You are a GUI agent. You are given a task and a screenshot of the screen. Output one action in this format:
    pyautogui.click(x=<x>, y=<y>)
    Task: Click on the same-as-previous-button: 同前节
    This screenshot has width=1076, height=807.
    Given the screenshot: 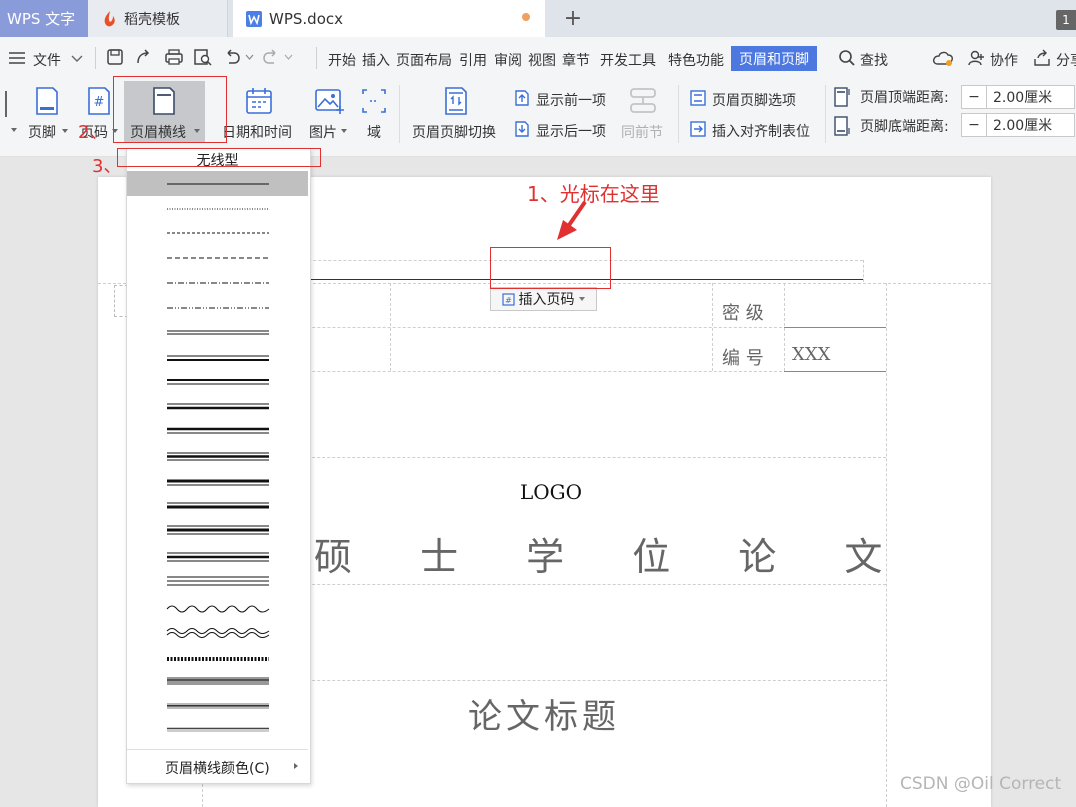 What is the action you would take?
    pyautogui.click(x=642, y=132)
    